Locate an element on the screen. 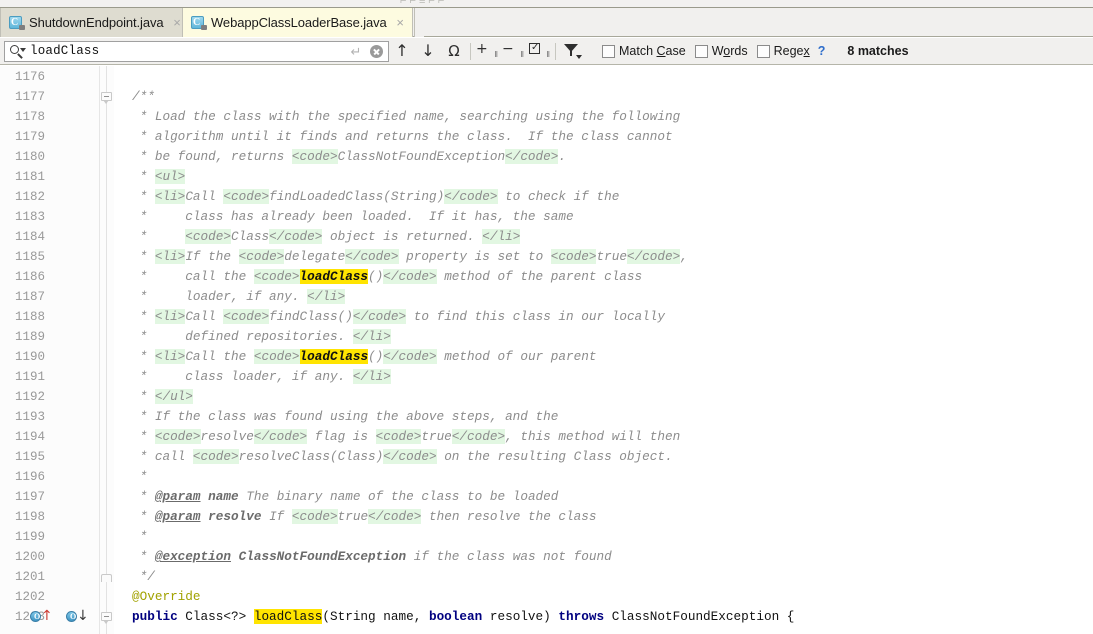  remove-selection-button: − II is located at coordinates (513, 51).